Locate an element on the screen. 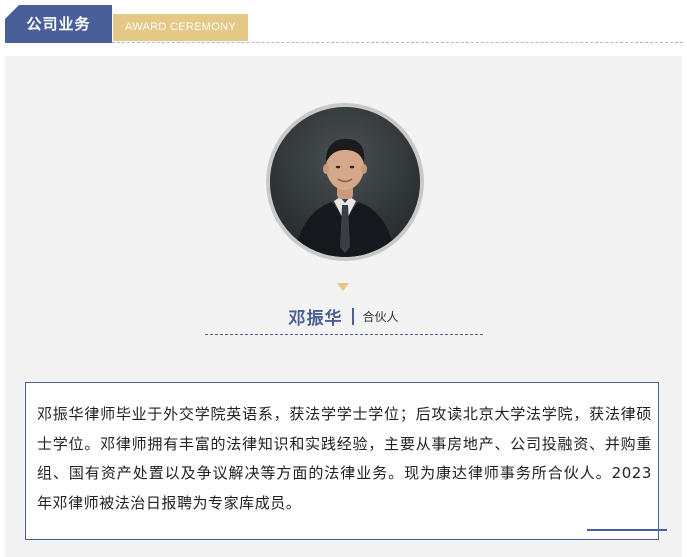 The width and height of the screenshot is (687, 557). section-title: 公司业务 is located at coordinates (58, 24).